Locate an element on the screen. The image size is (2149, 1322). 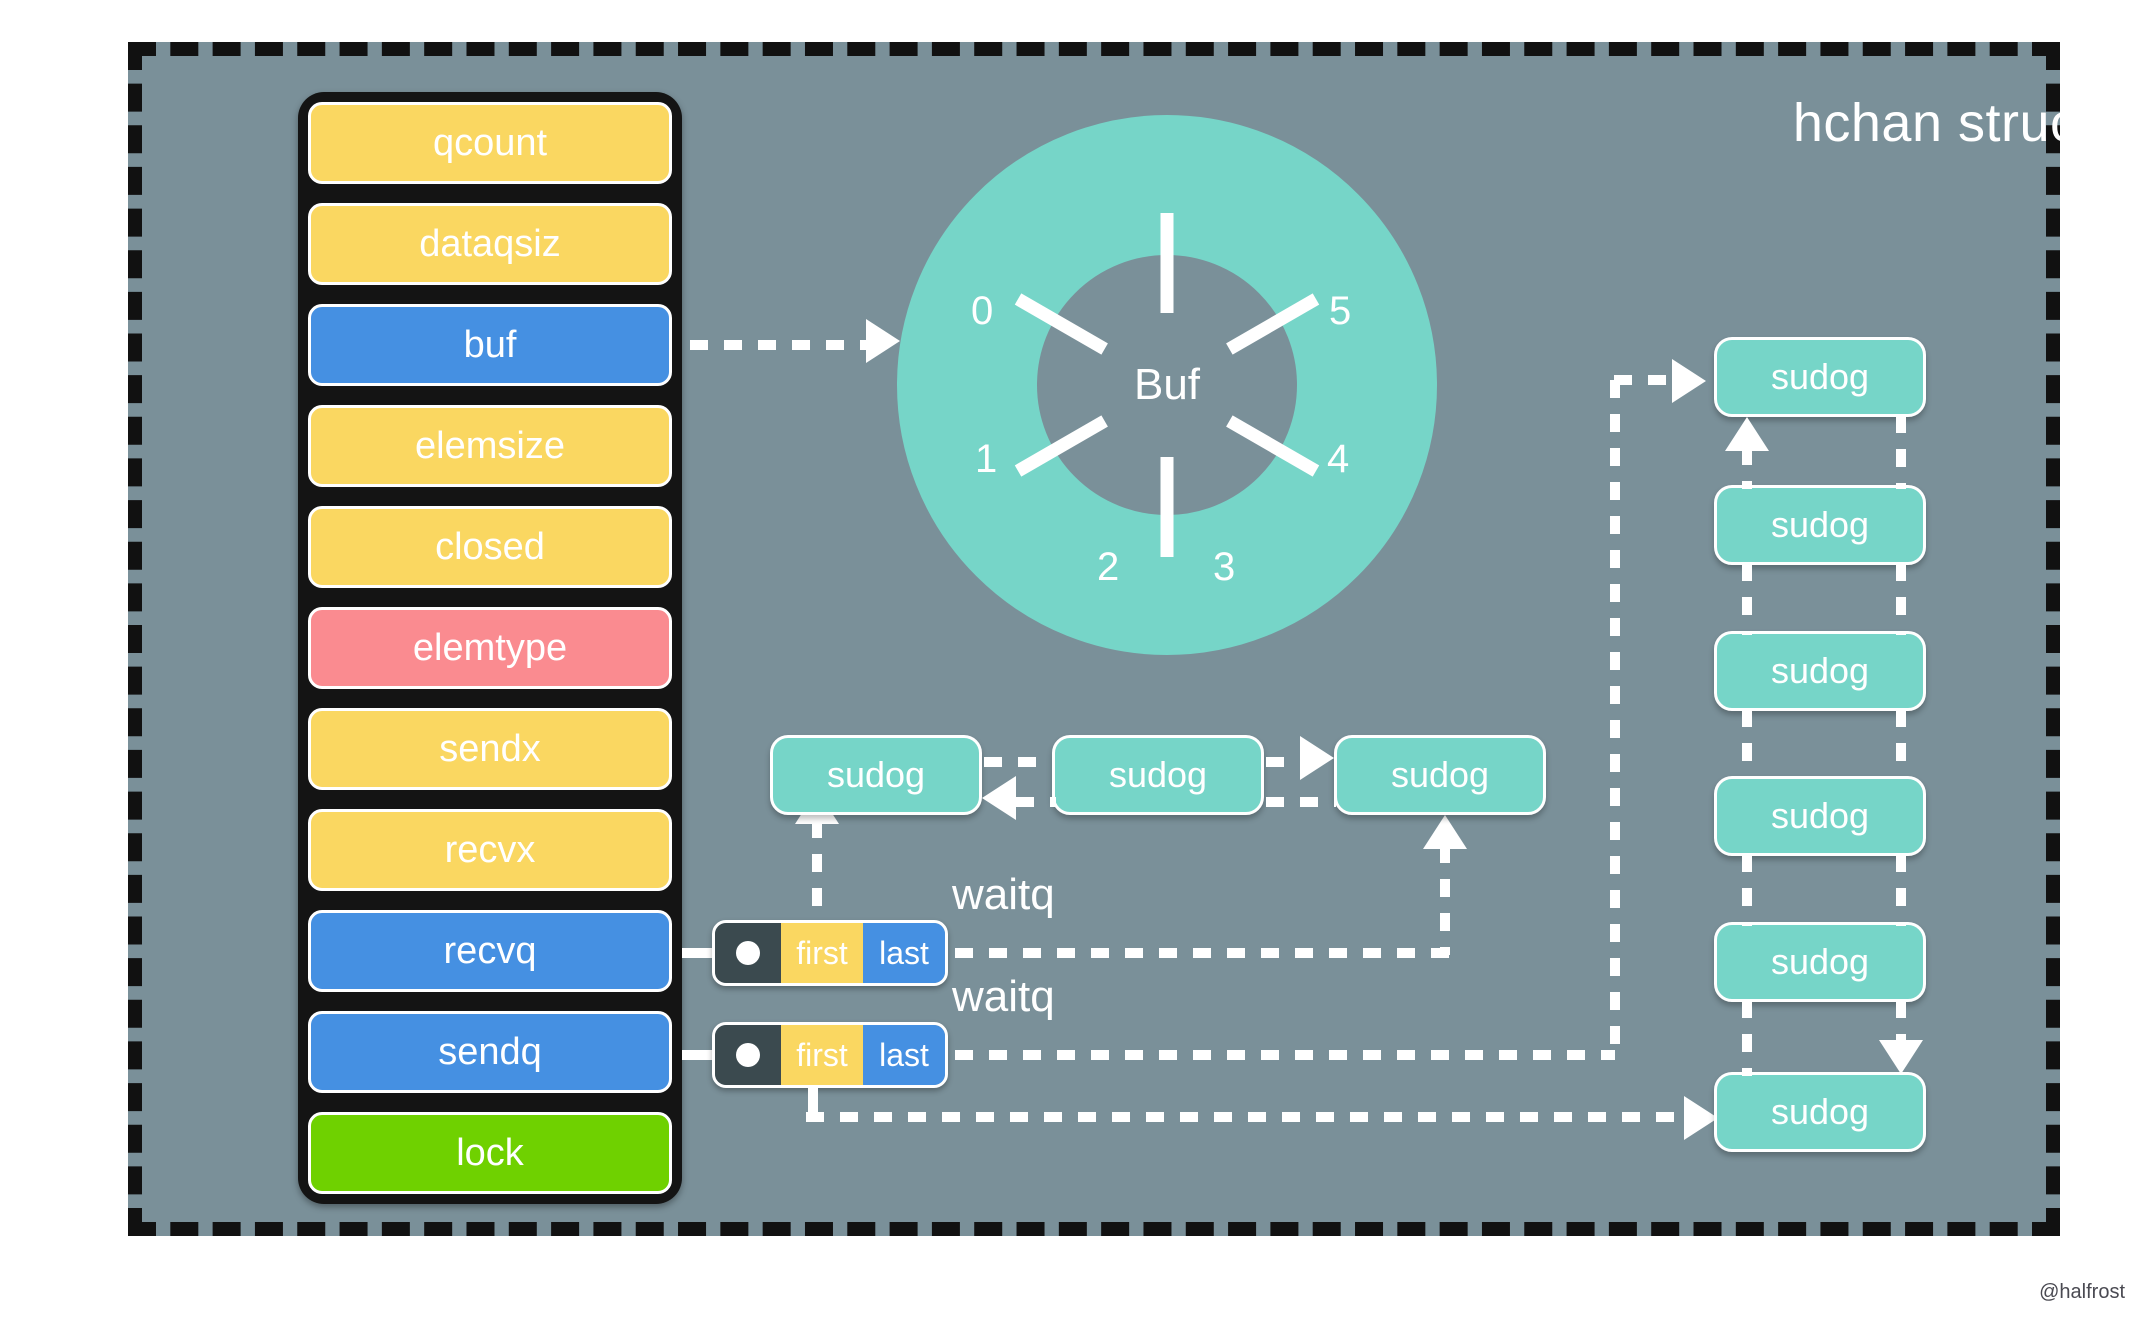
recvq-link-2-3-forward is located at coordinates (1284, 762).